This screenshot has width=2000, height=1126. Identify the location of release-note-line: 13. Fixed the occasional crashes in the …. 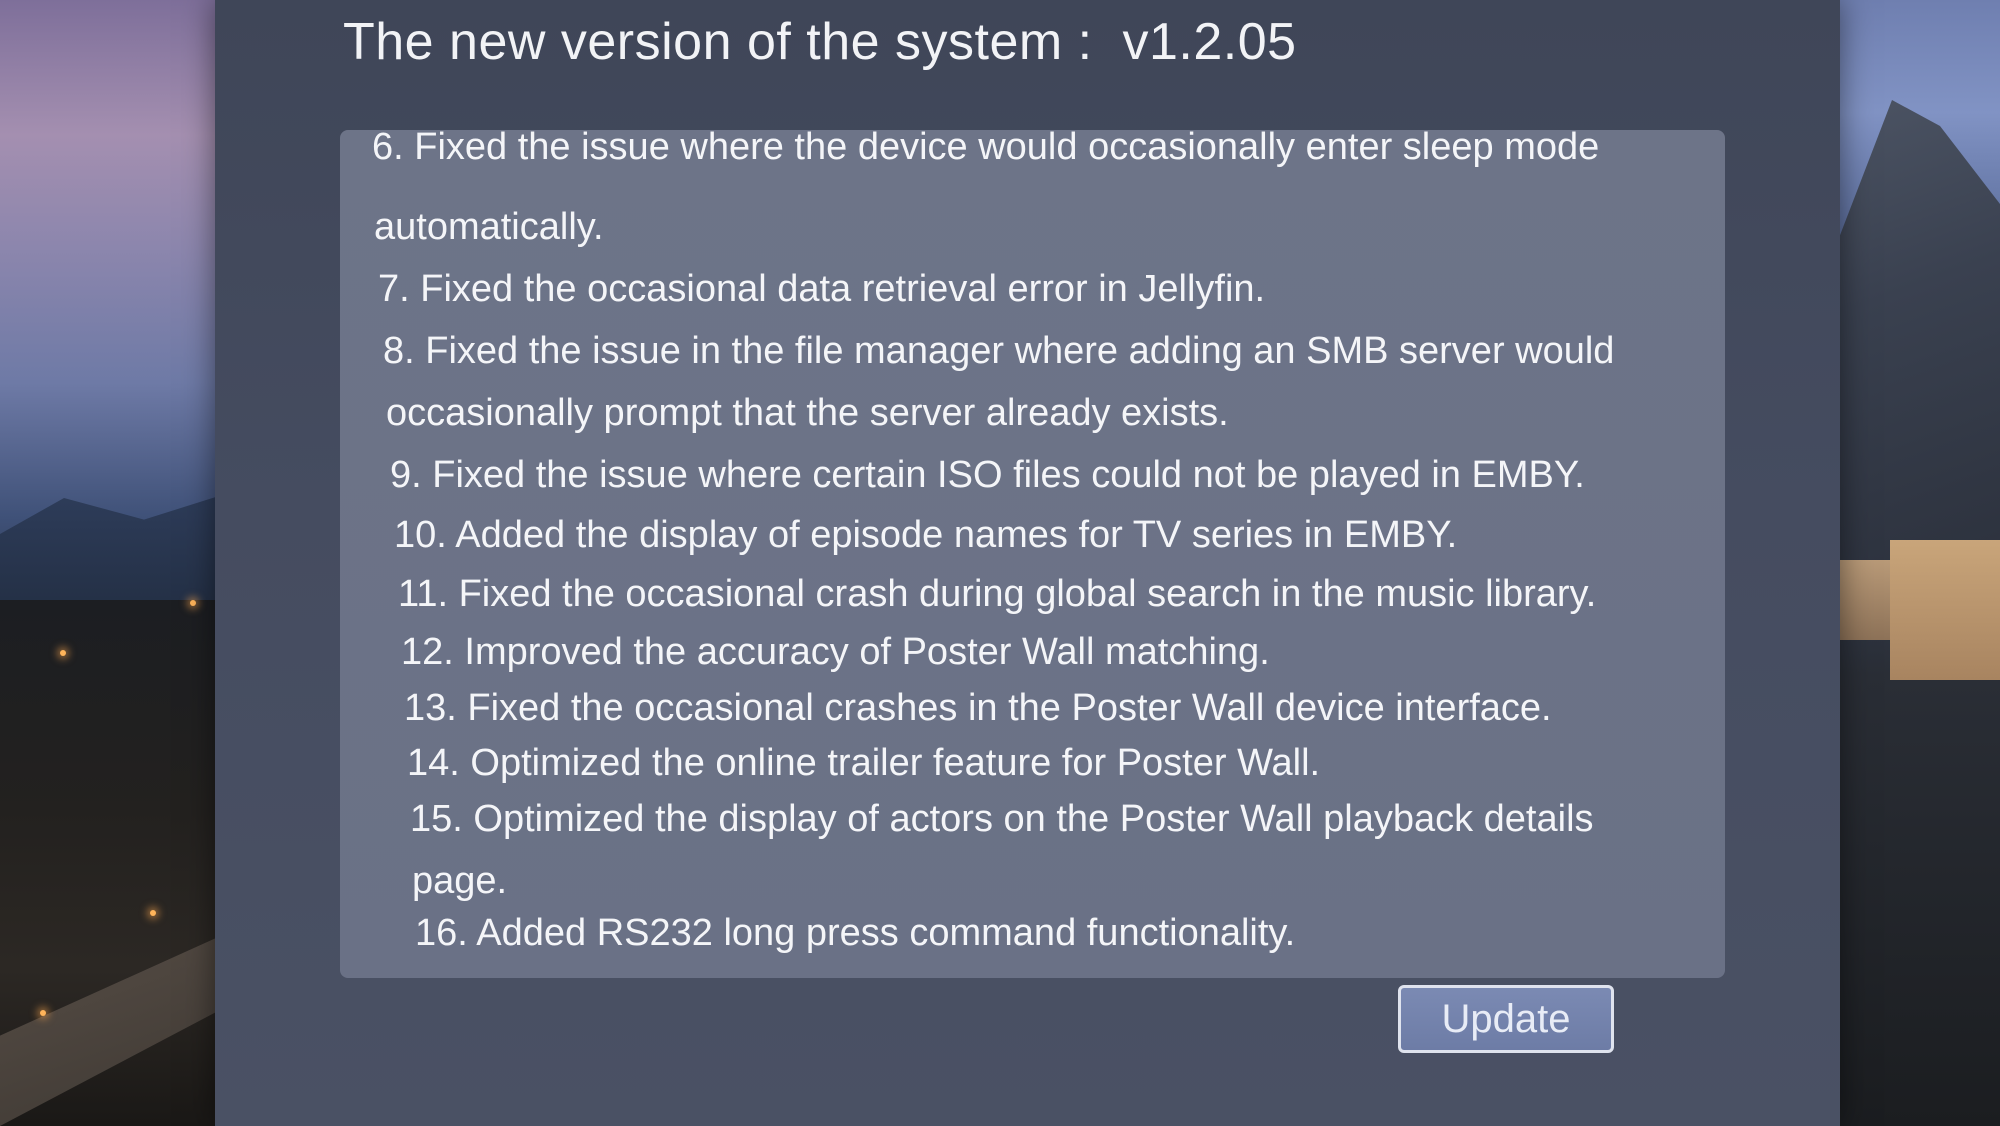
(978, 708).